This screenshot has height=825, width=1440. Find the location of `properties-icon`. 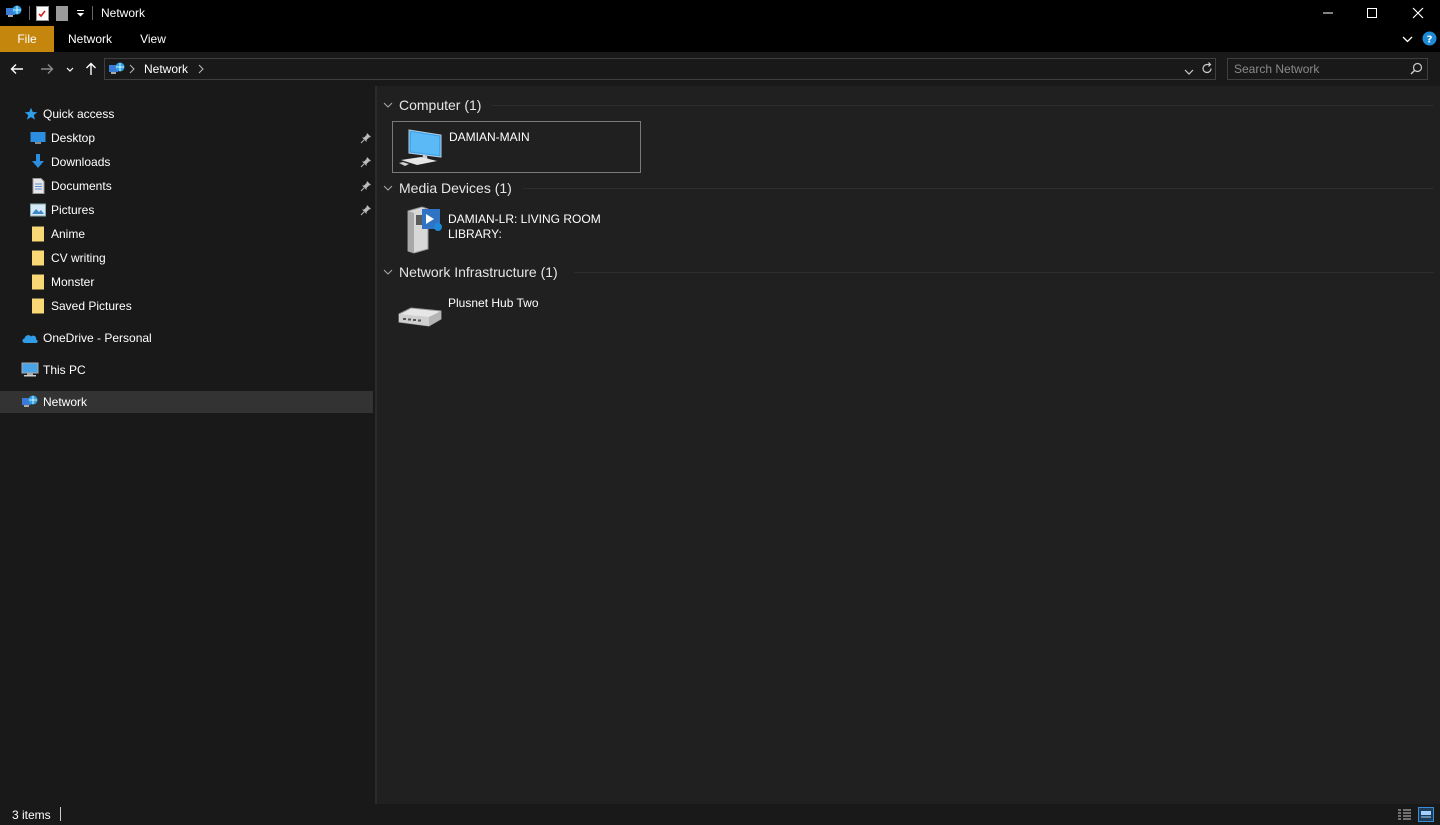

properties-icon is located at coordinates (43, 13).